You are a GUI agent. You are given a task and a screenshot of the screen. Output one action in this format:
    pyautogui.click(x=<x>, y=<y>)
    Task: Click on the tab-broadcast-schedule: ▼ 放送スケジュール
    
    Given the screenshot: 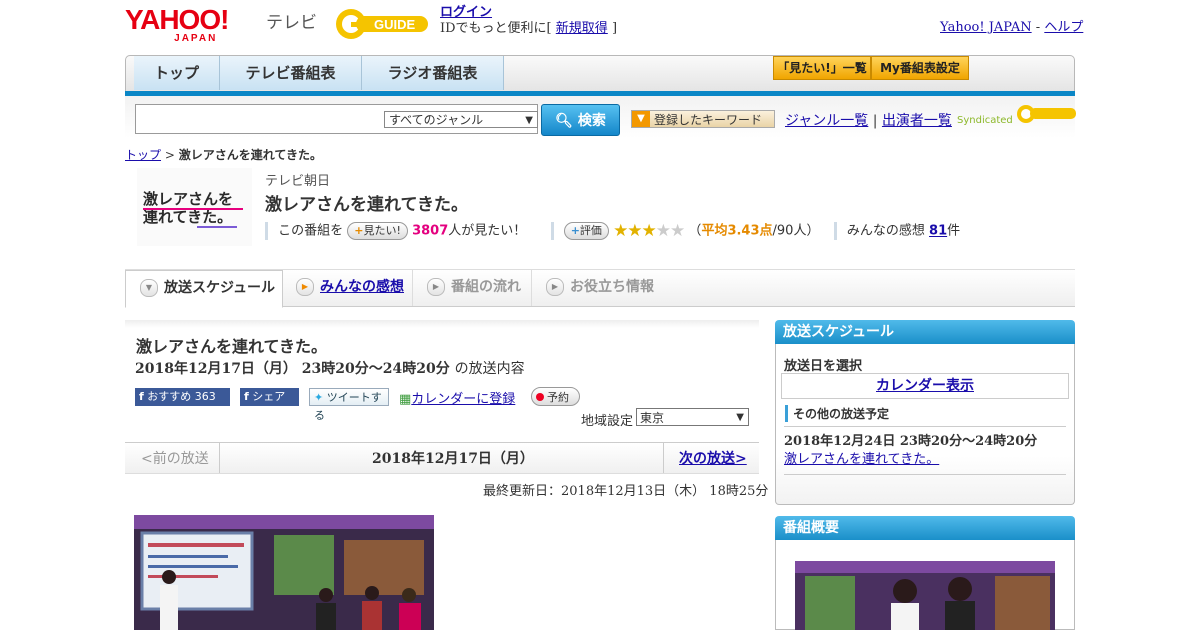 What is the action you would take?
    pyautogui.click(x=204, y=289)
    